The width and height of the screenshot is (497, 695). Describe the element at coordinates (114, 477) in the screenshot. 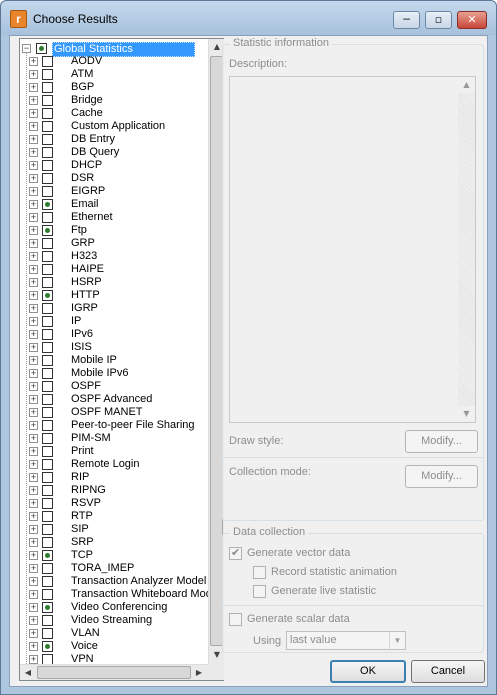

I see `tree-item: + RIP` at that location.